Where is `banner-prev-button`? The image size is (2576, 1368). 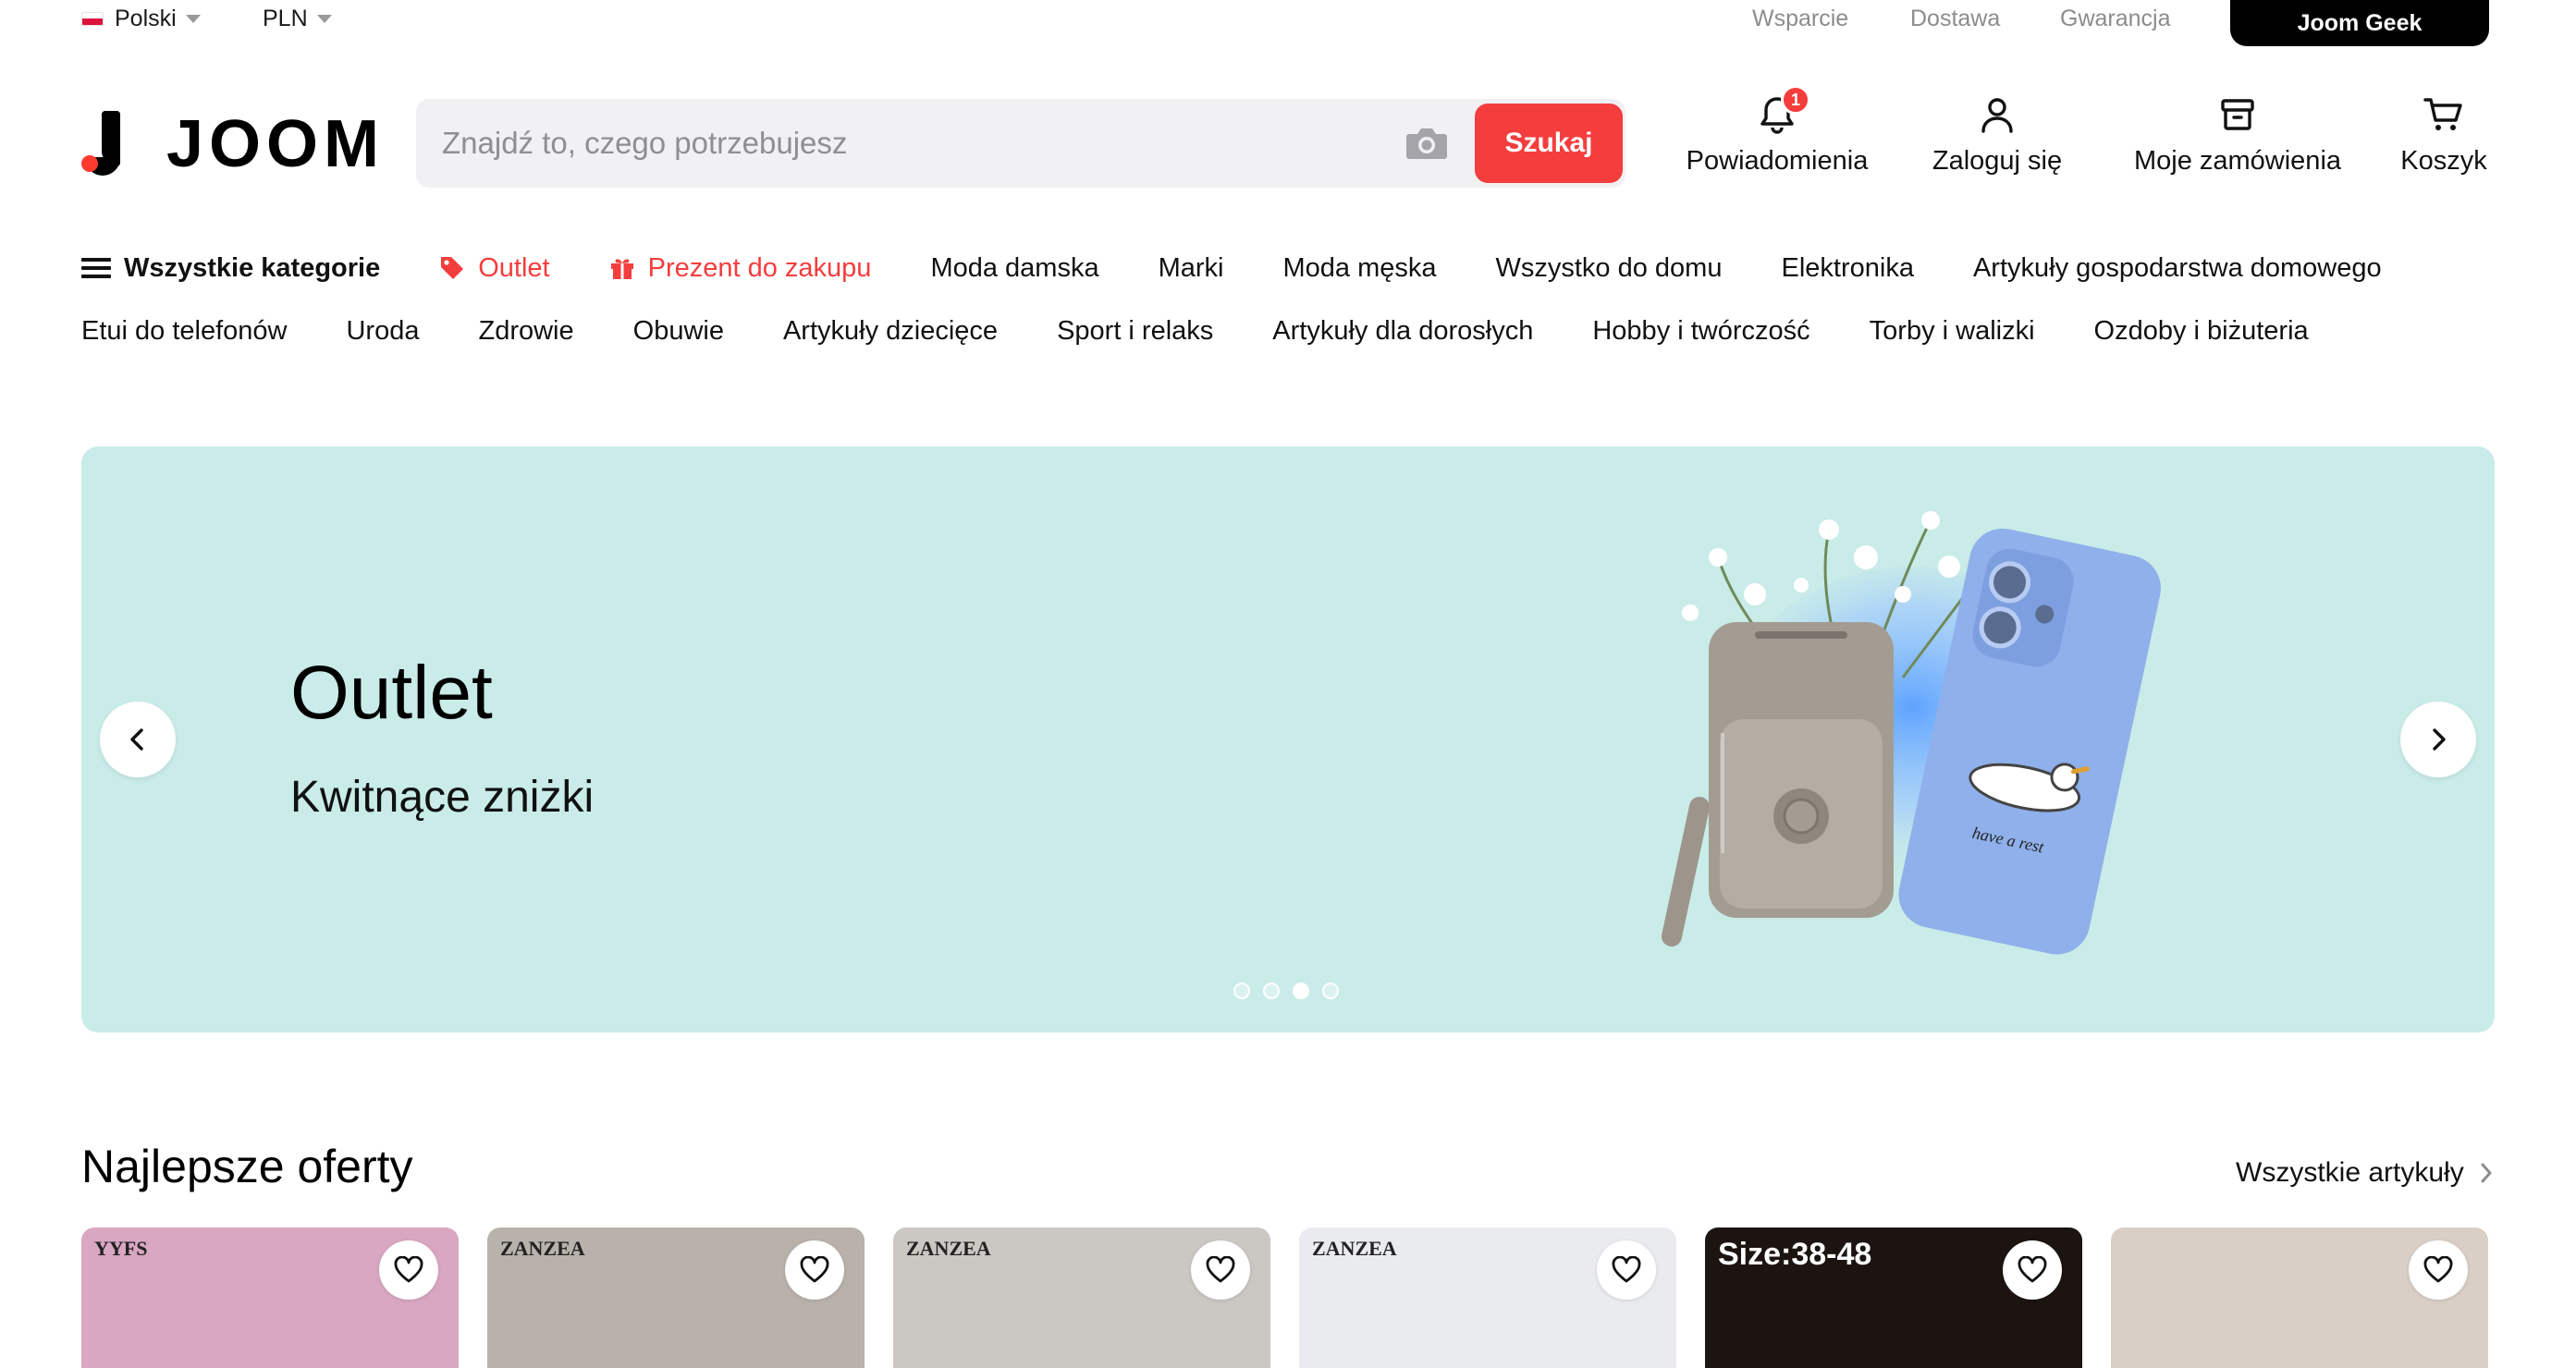
banner-prev-button is located at coordinates (138, 739).